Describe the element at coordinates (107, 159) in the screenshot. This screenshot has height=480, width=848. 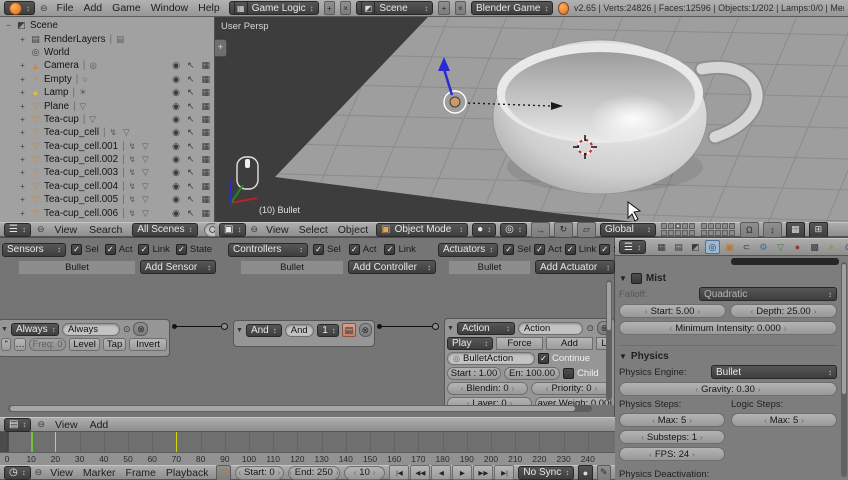
I see `outliner-item-tea-cup-cell-002: + ▽ Tea-cup_cell.002 | ↯ ▽ ◉ ↖ ▦` at that location.